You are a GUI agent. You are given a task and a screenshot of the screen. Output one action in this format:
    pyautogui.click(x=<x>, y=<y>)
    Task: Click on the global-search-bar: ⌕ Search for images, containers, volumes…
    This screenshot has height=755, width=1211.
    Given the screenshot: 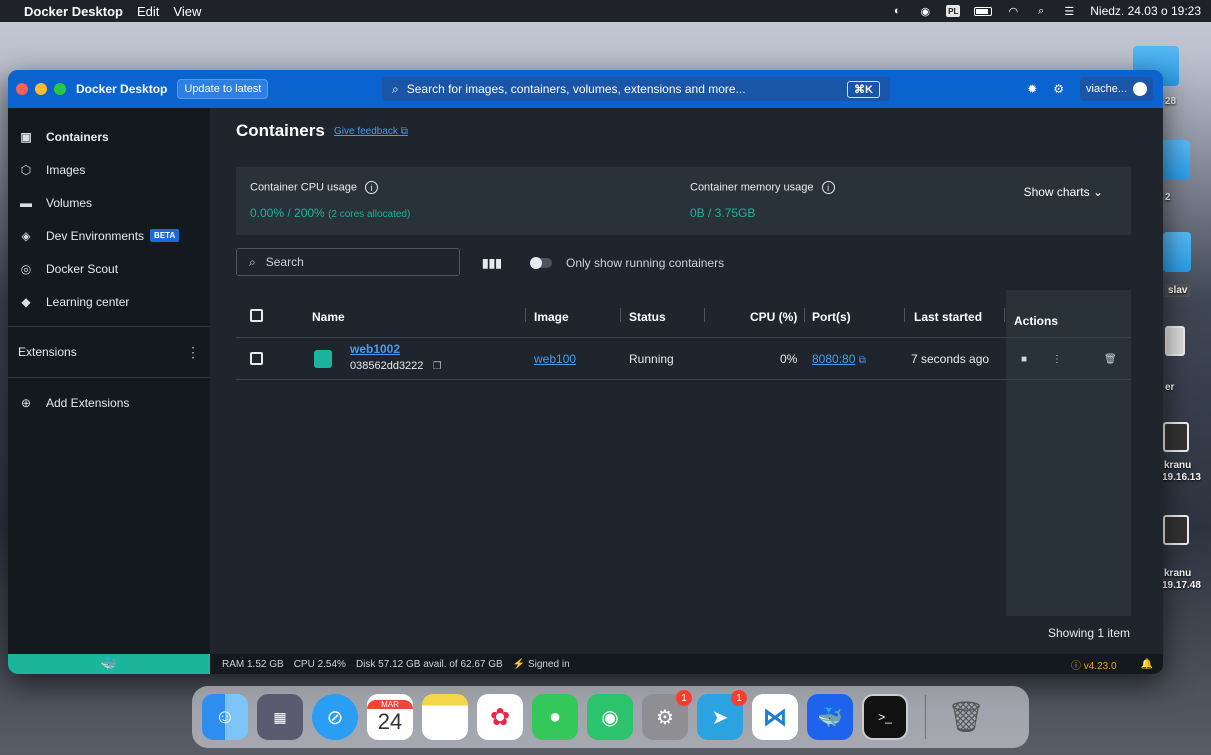 What is the action you would take?
    pyautogui.click(x=636, y=89)
    